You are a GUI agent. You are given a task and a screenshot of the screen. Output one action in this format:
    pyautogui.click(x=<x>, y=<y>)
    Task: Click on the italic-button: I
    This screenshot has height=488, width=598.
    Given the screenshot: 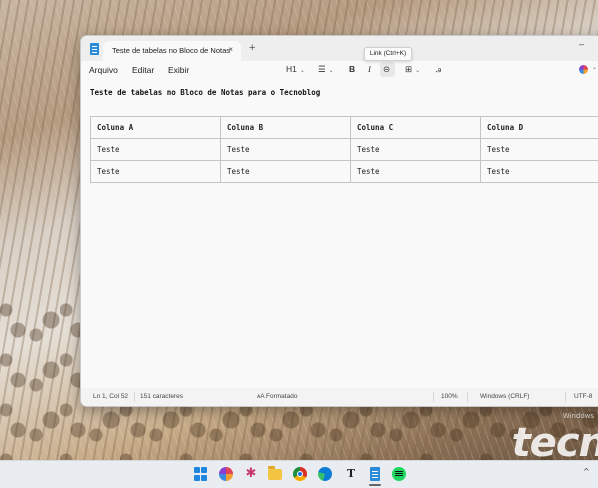 What is the action you would take?
    pyautogui.click(x=369, y=69)
    